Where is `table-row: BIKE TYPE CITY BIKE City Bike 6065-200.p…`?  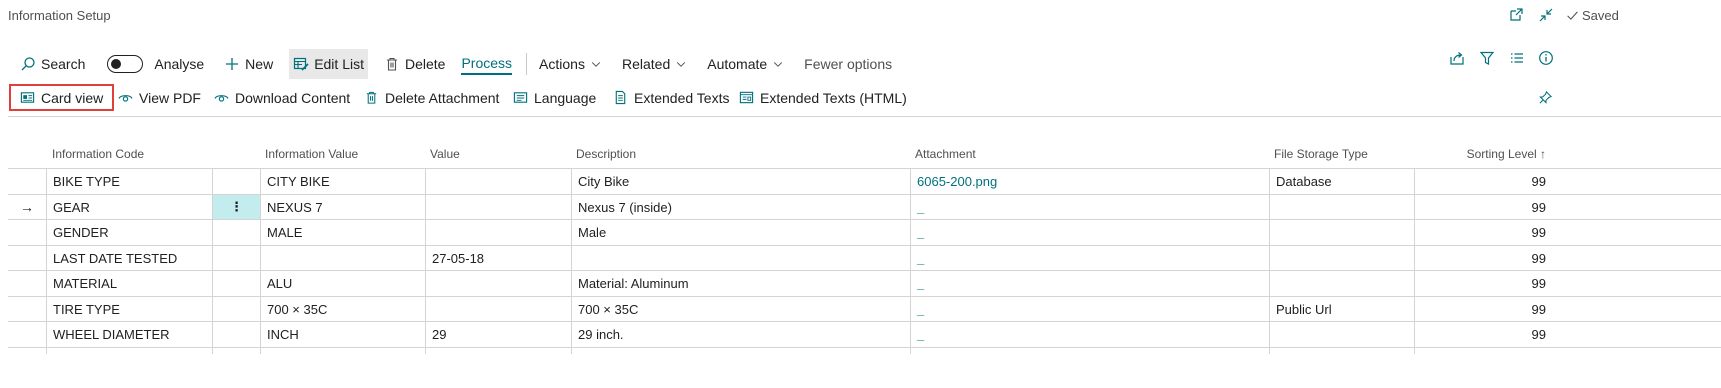 table-row: BIKE TYPE CITY BIKE City Bike 6065-200.p… is located at coordinates (864, 181).